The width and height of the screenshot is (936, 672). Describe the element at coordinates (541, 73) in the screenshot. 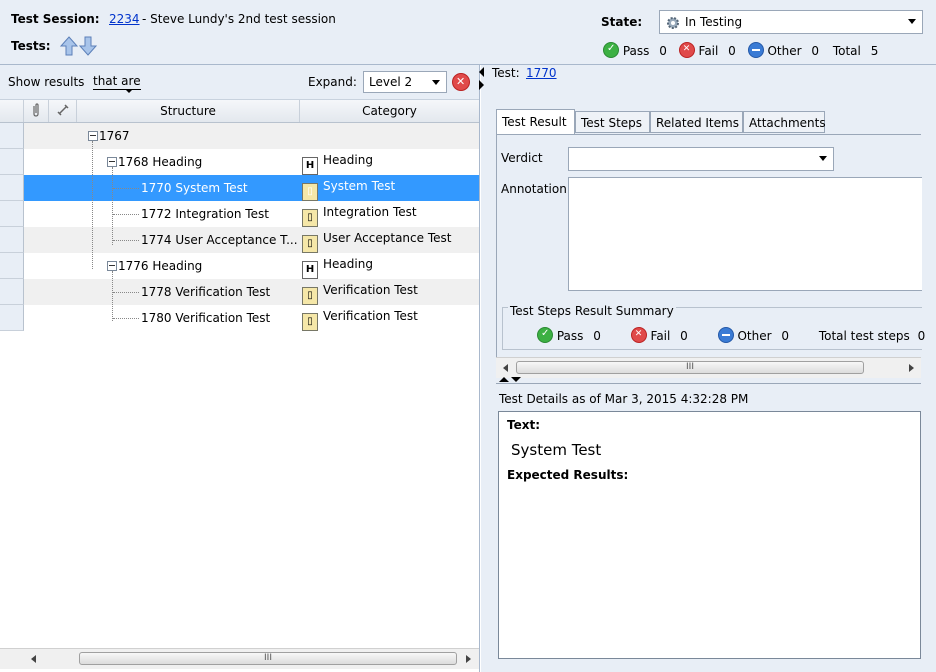

I see `test-id-link: 1770` at that location.